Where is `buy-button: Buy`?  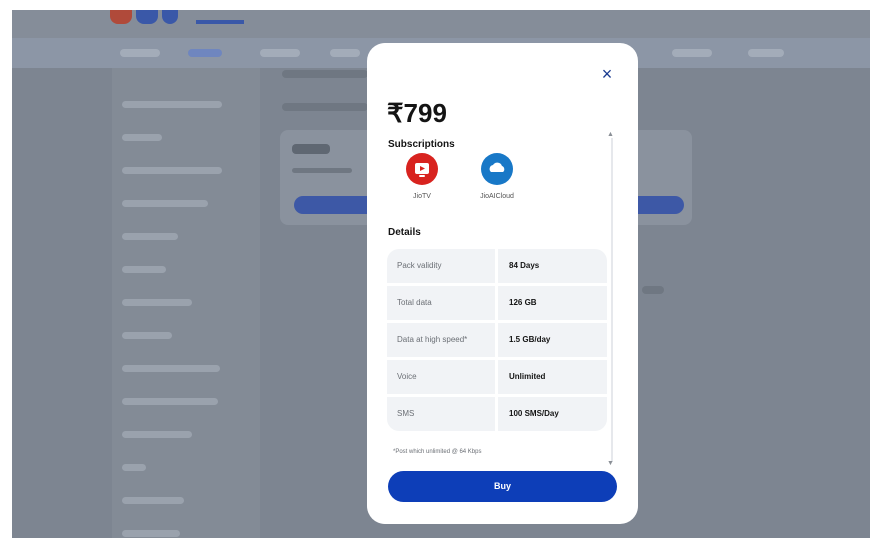 buy-button: Buy is located at coordinates (502, 486).